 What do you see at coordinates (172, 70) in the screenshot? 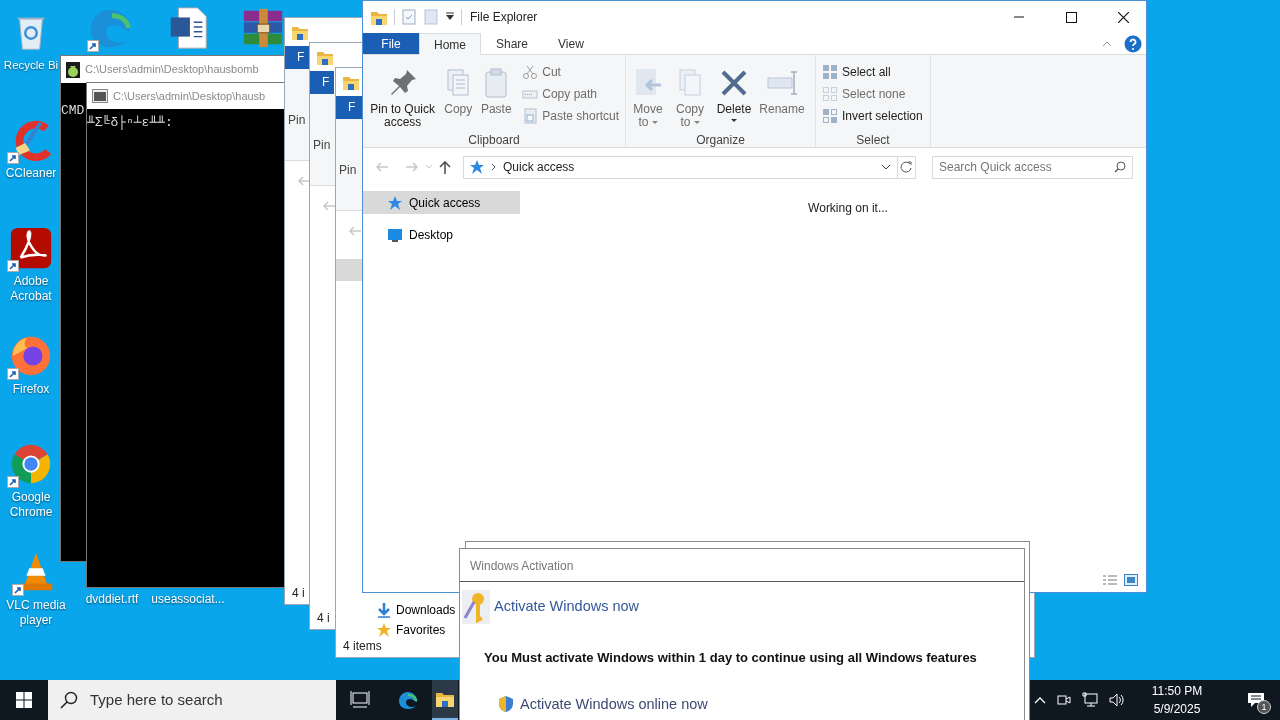
I see `window-title: C:\Users\admin\Desktop\hausbomb` at bounding box center [172, 70].